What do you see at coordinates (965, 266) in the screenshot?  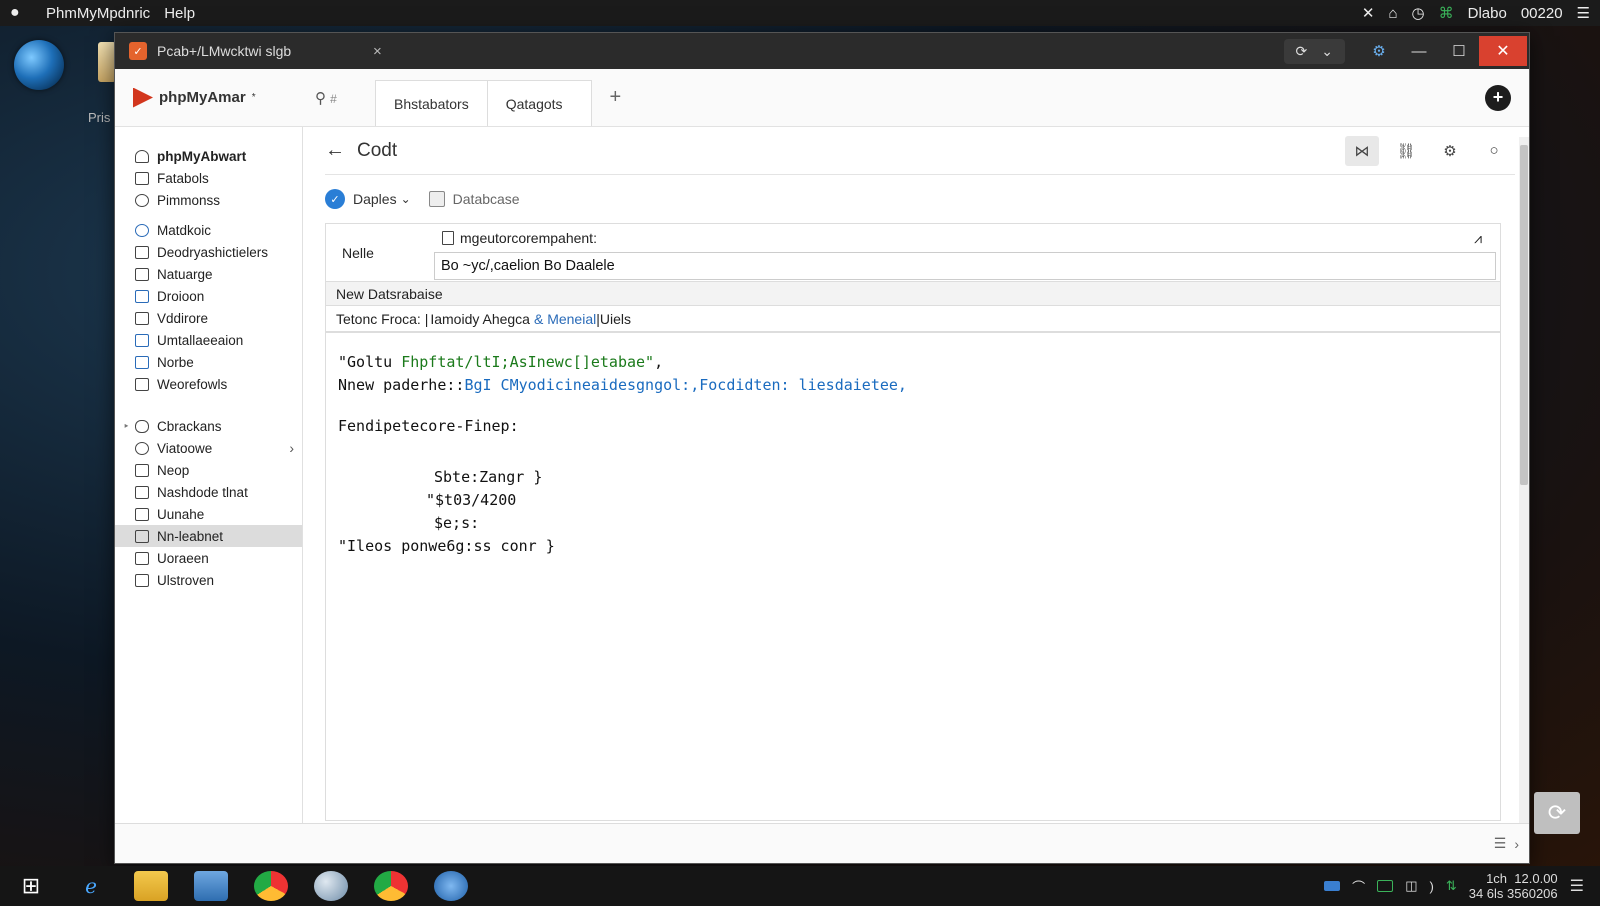 I see `name-input: Bo ~yc/,caelion Bo Daalele` at bounding box center [965, 266].